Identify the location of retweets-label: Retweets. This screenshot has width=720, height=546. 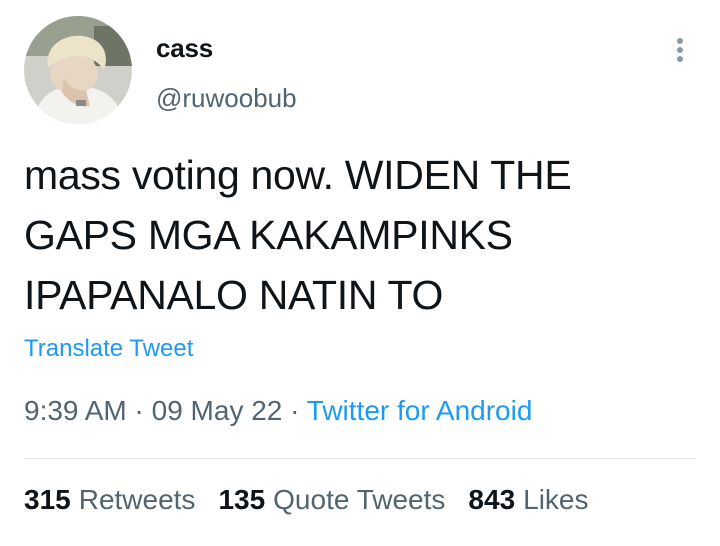
(137, 499).